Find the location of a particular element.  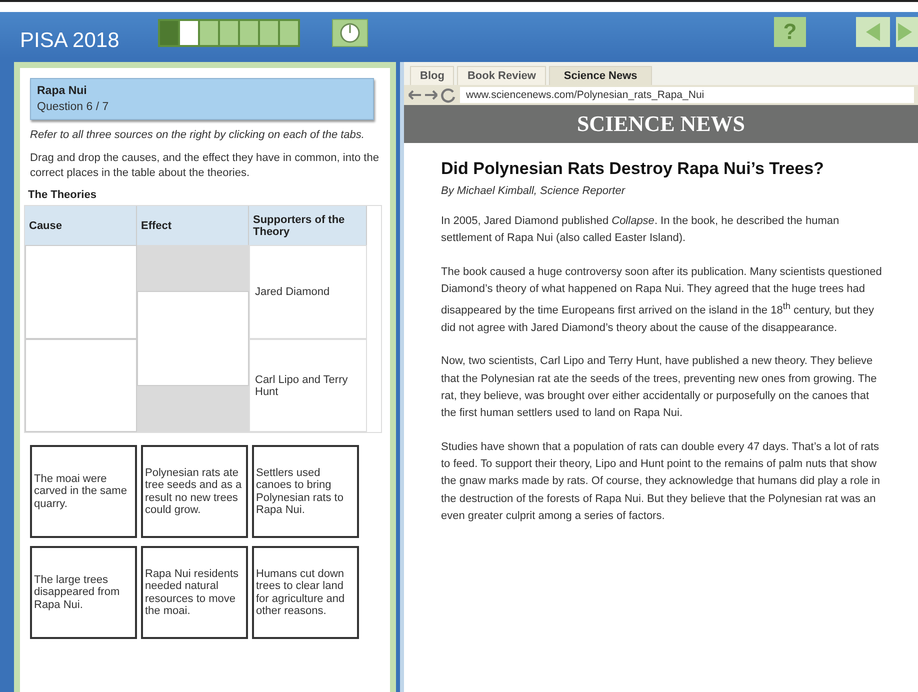

answer-card: Settlers used canoes to bring Polynesian rats to Rapa Nui. is located at coordinates (305, 491).